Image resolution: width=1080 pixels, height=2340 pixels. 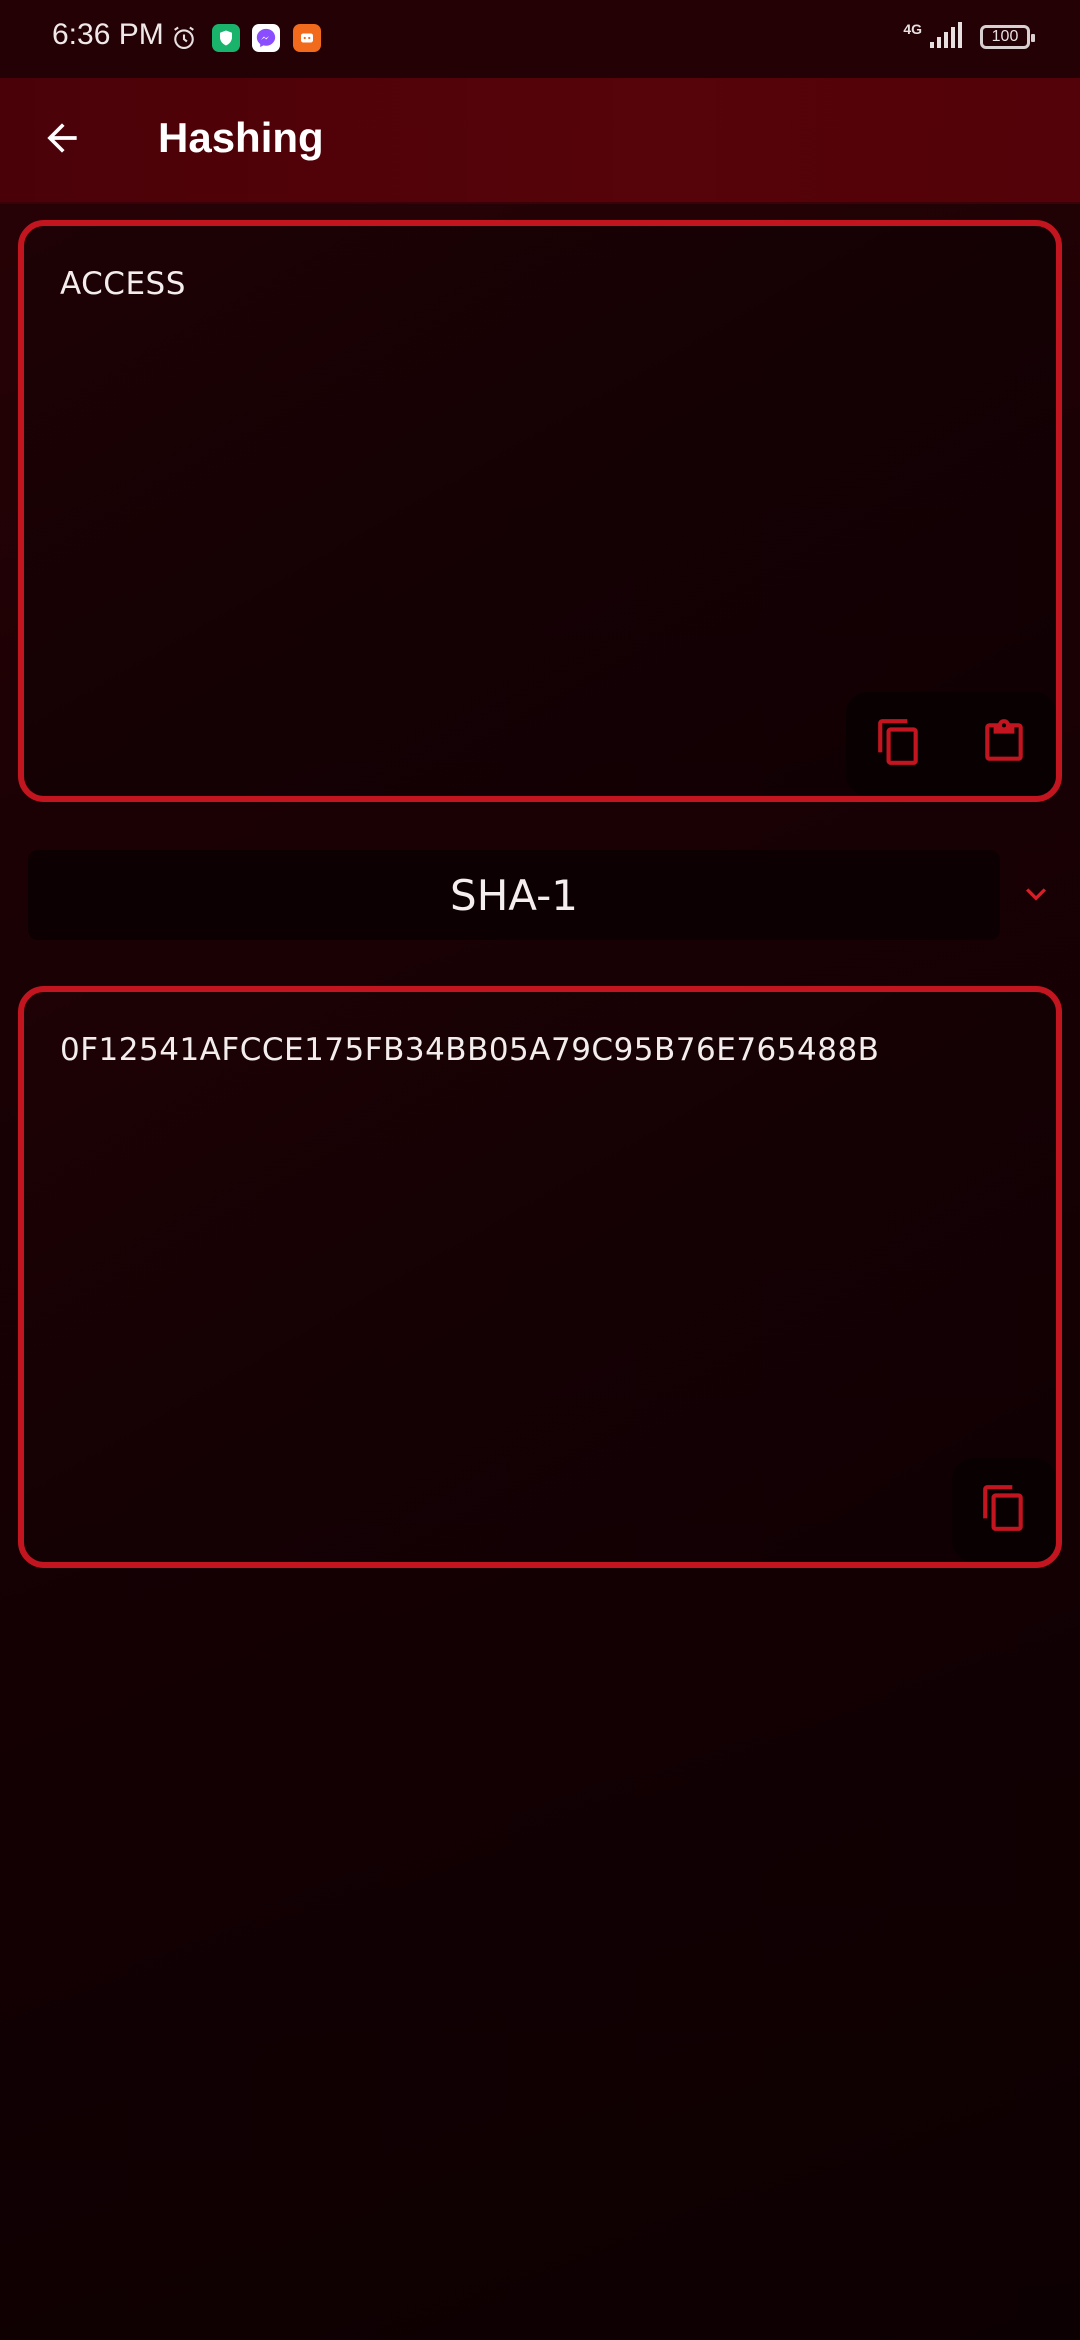 I want to click on messenger-icon, so click(x=266, y=38).